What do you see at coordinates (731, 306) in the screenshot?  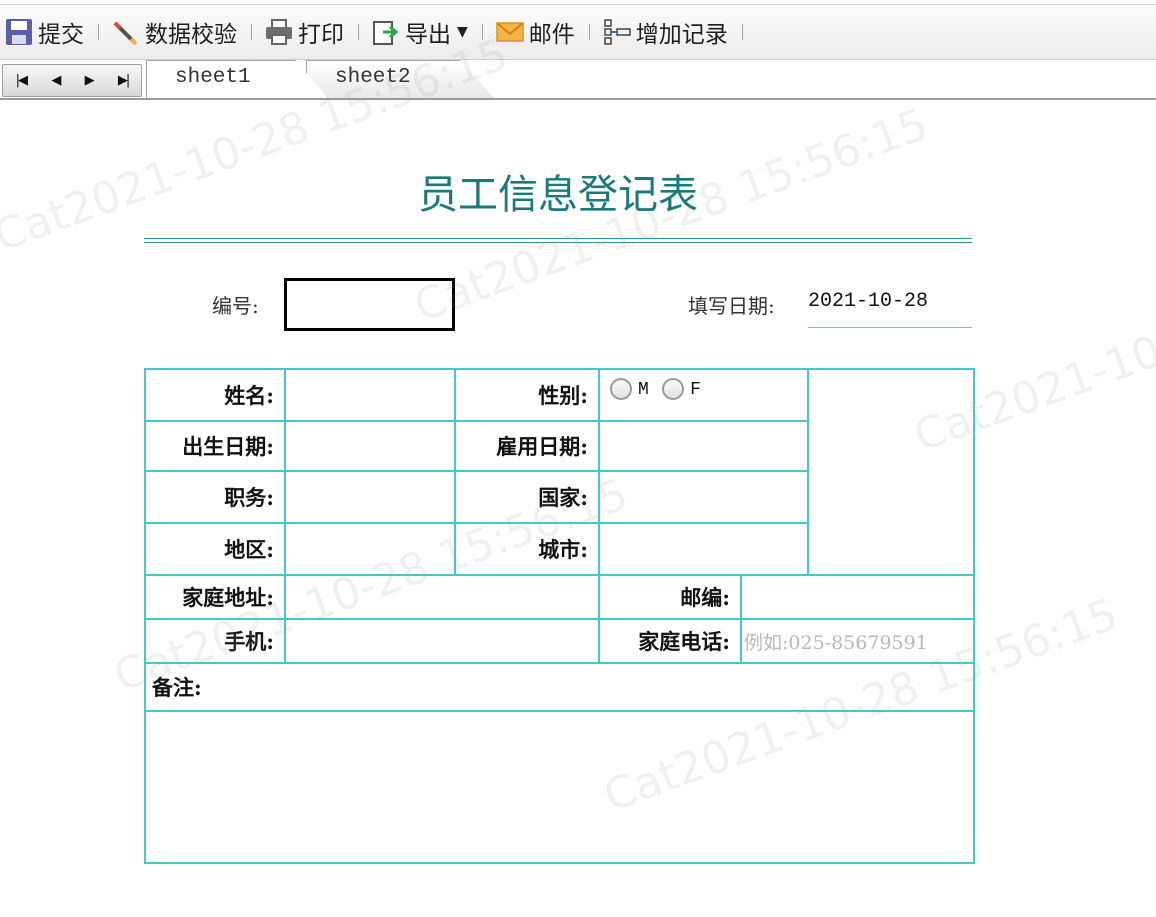 I see `fill-date-label: 填写日期:` at bounding box center [731, 306].